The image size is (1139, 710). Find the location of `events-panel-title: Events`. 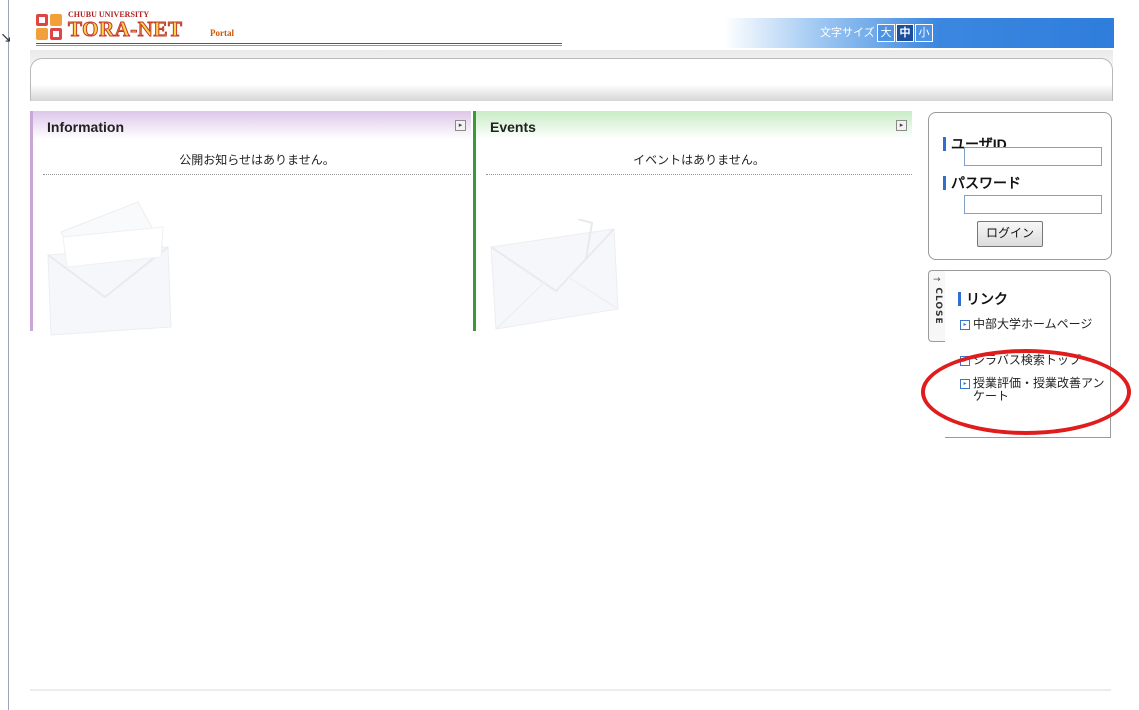

events-panel-title: Events is located at coordinates (513, 127).